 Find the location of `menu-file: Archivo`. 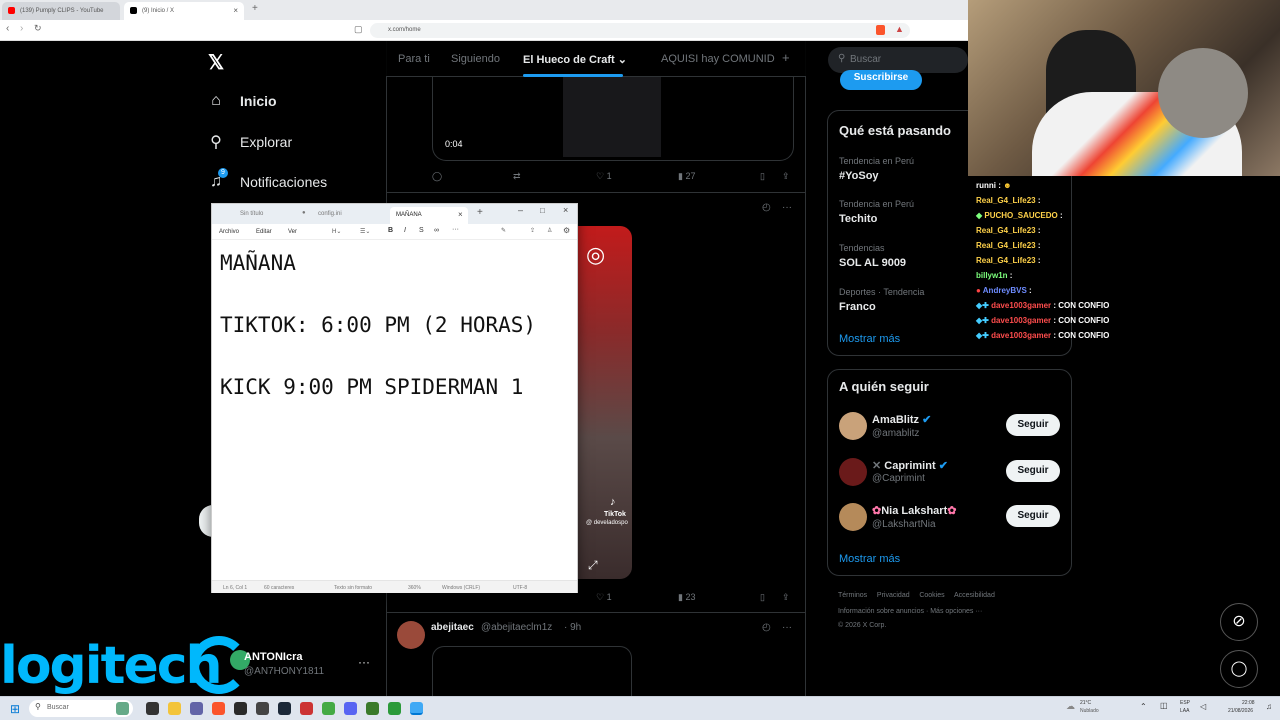

menu-file: Archivo is located at coordinates (229, 232).